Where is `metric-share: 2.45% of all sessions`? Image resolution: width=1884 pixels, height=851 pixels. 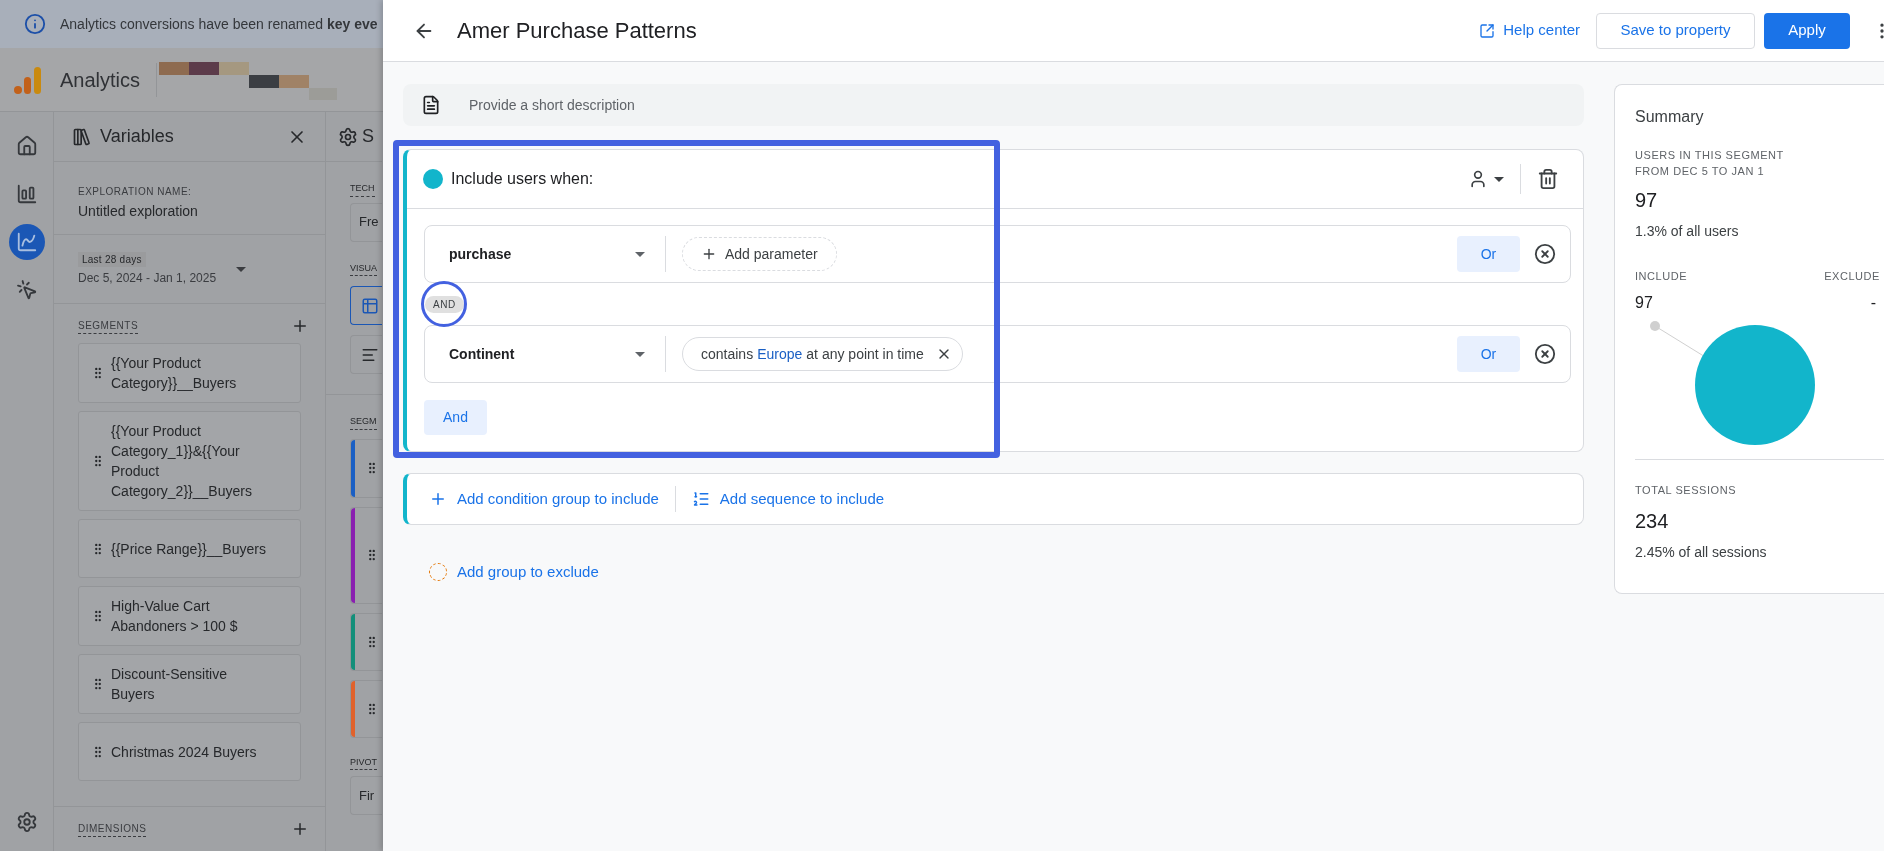
metric-share: 2.45% of all sessions is located at coordinates (1701, 552).